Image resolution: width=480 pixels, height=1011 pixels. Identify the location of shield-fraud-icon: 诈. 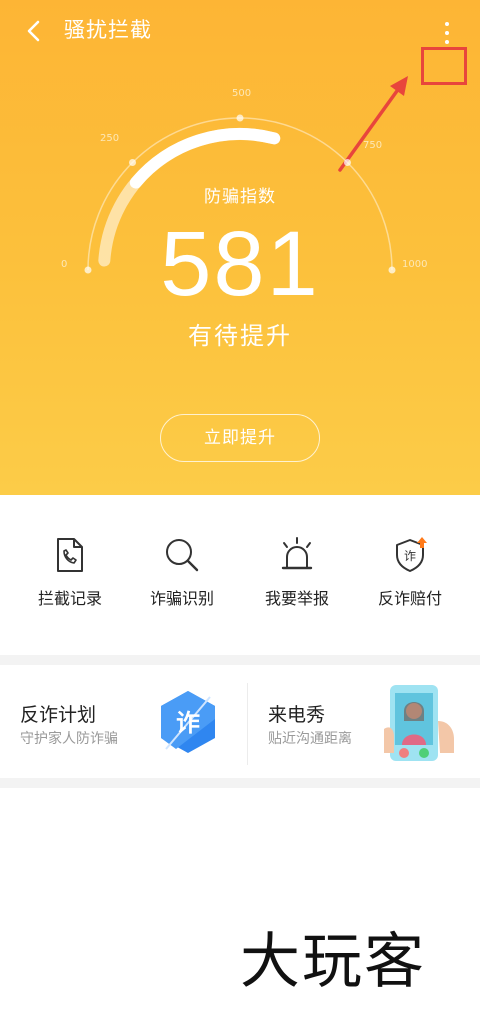
(411, 554).